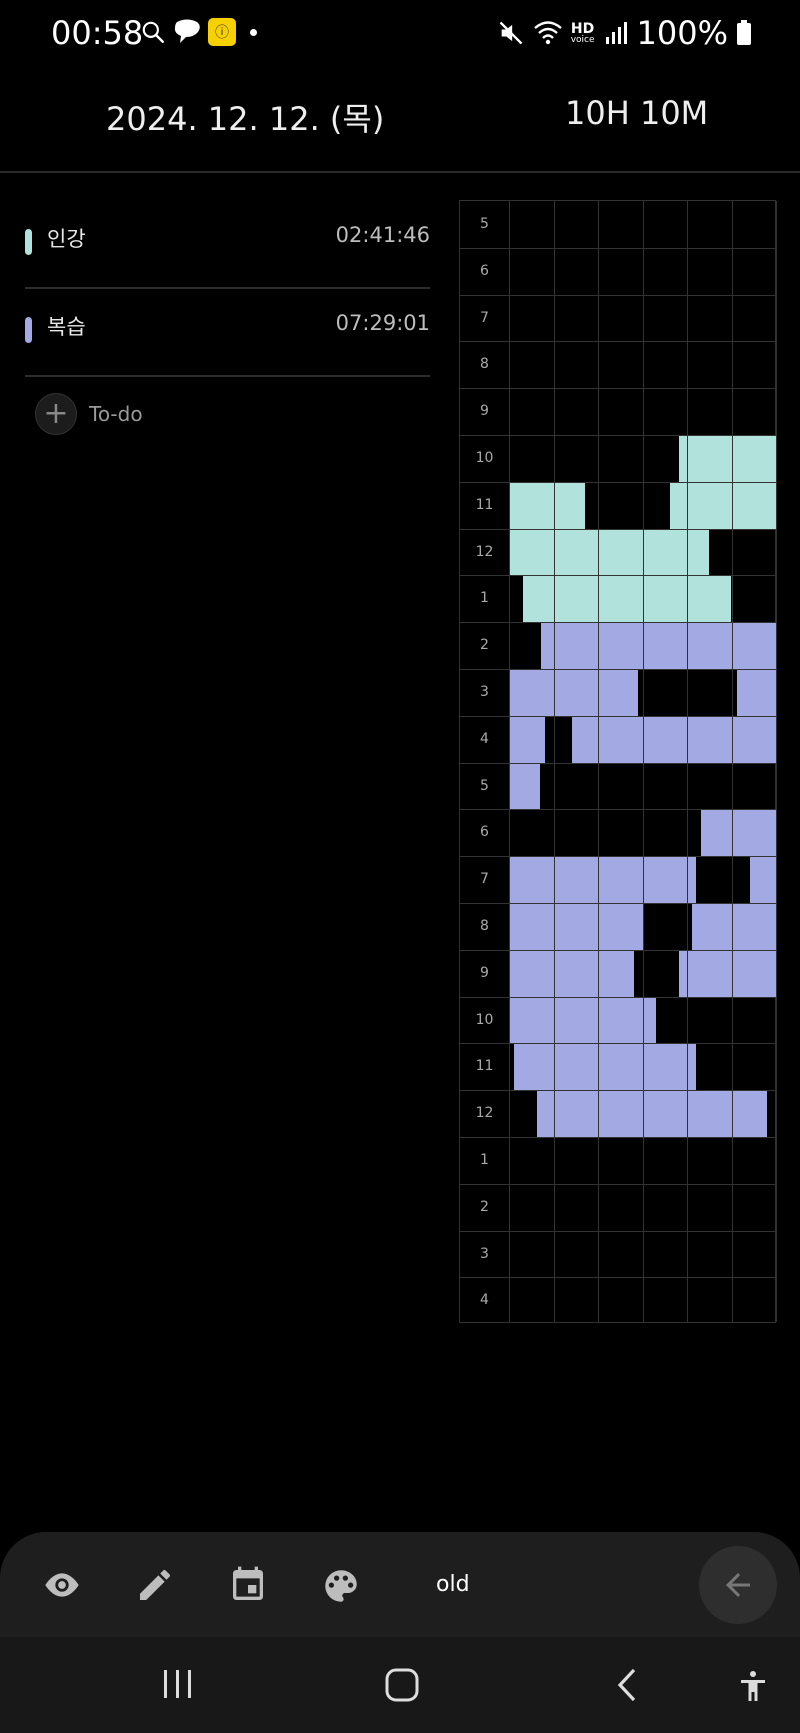 The width and height of the screenshot is (800, 1733). Describe the element at coordinates (245, 117) in the screenshot. I see `date-title: 2024. 12. 12. (목)` at that location.